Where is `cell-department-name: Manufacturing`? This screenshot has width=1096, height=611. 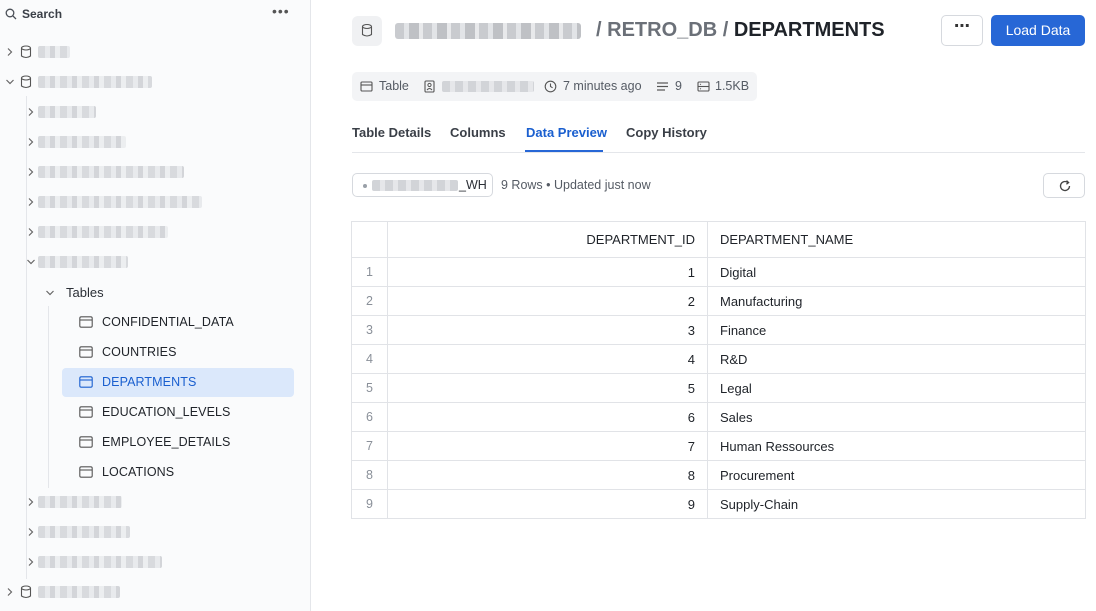
cell-department-name: Manufacturing is located at coordinates (896, 301).